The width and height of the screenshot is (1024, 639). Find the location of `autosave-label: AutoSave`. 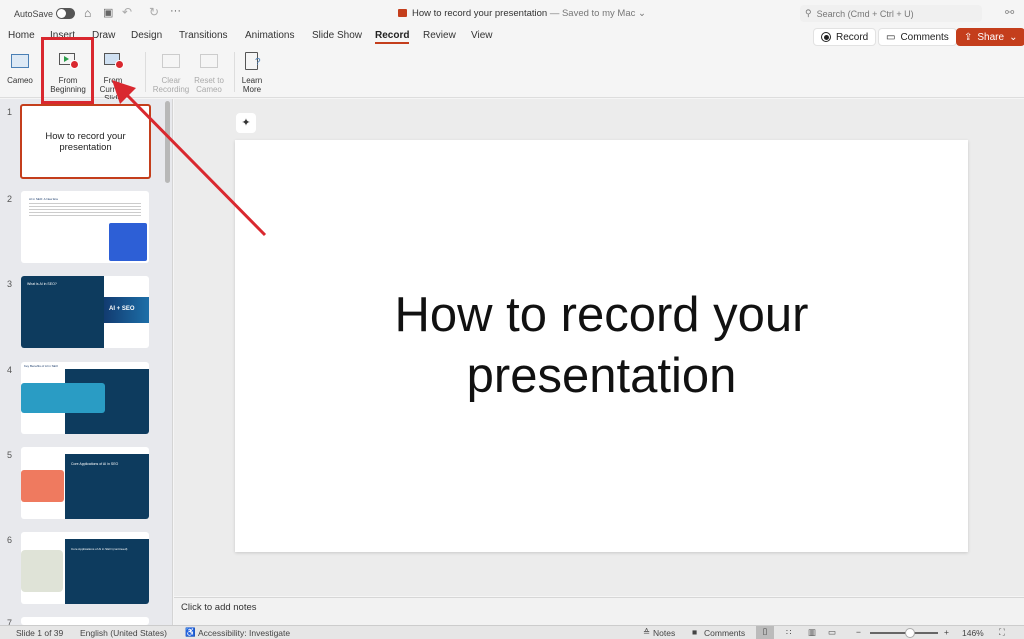

autosave-label: AutoSave is located at coordinates (34, 14).